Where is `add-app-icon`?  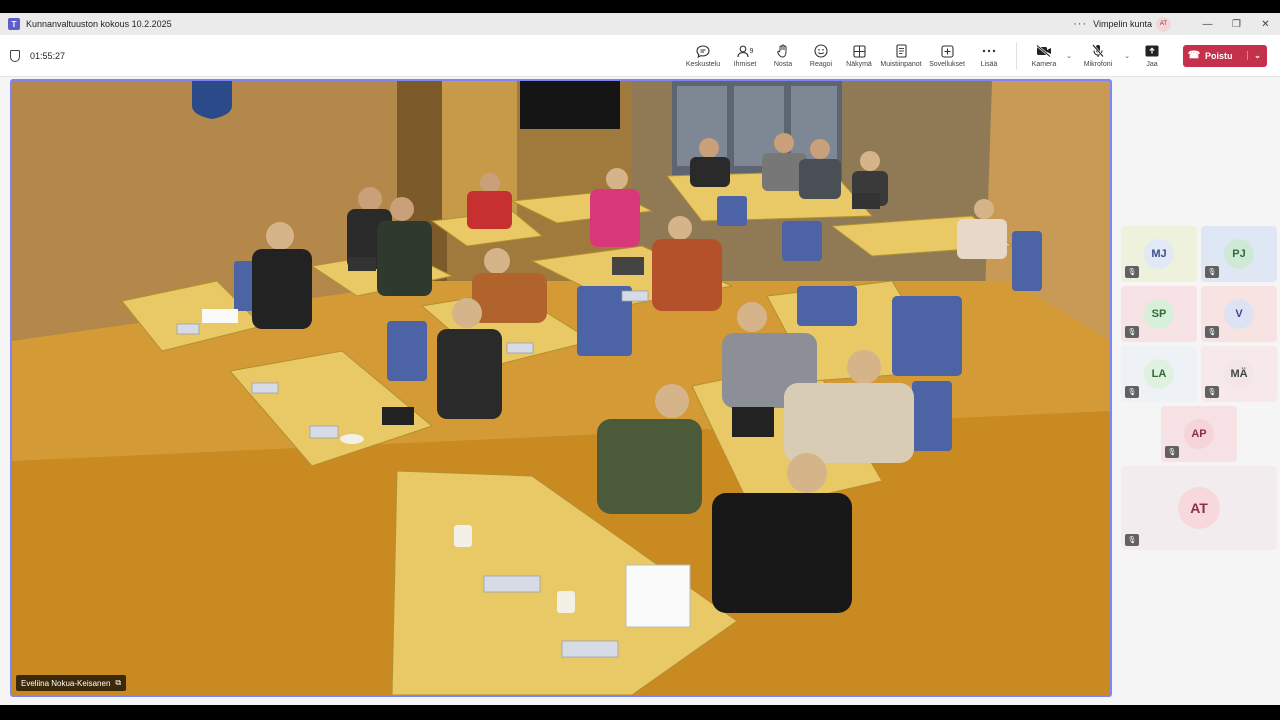
add-app-icon is located at coordinates (947, 51).